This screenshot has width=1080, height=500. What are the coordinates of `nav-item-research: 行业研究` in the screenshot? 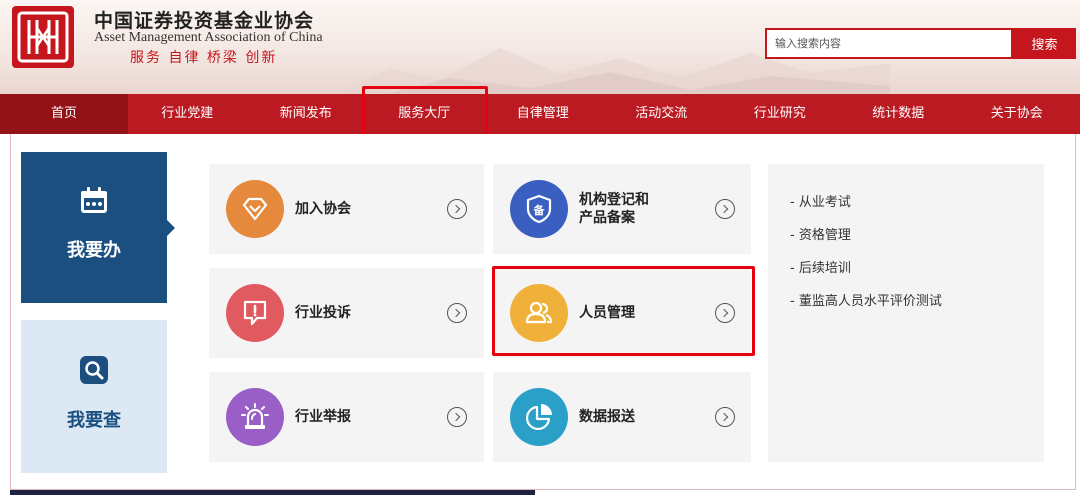 It's located at (780, 114).